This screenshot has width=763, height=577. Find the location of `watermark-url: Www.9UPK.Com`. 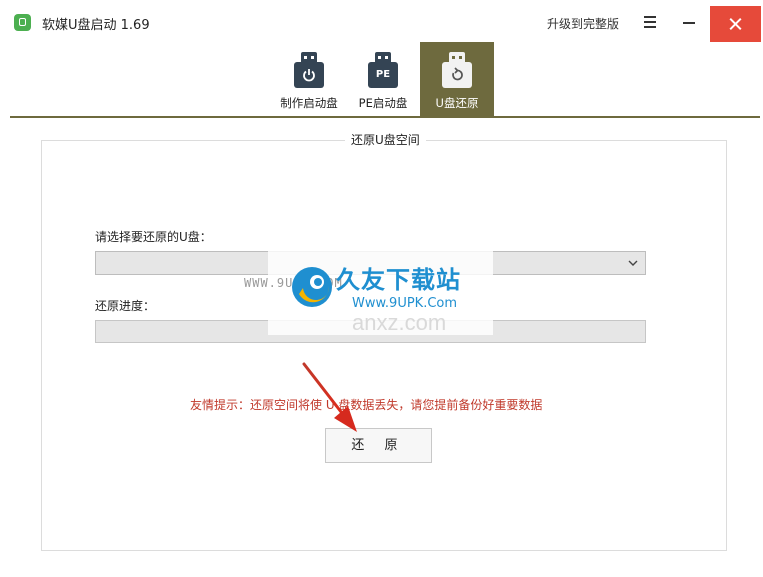

watermark-url: Www.9UPK.Com is located at coordinates (405, 303).